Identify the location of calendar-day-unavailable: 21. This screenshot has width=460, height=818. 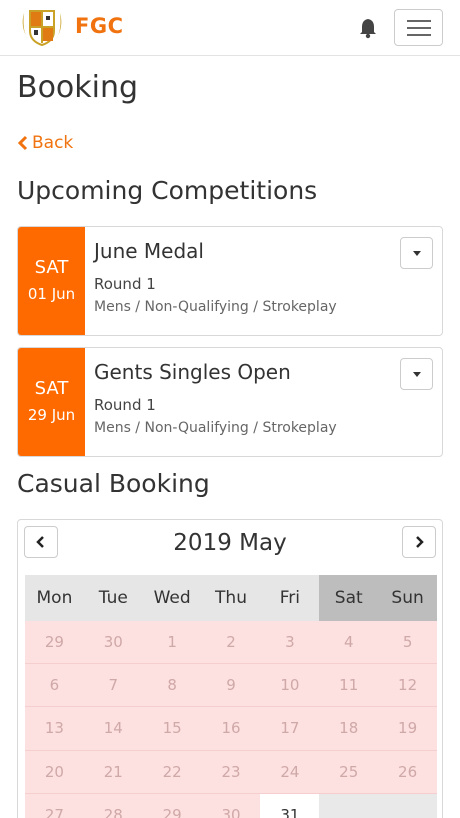
(113, 772).